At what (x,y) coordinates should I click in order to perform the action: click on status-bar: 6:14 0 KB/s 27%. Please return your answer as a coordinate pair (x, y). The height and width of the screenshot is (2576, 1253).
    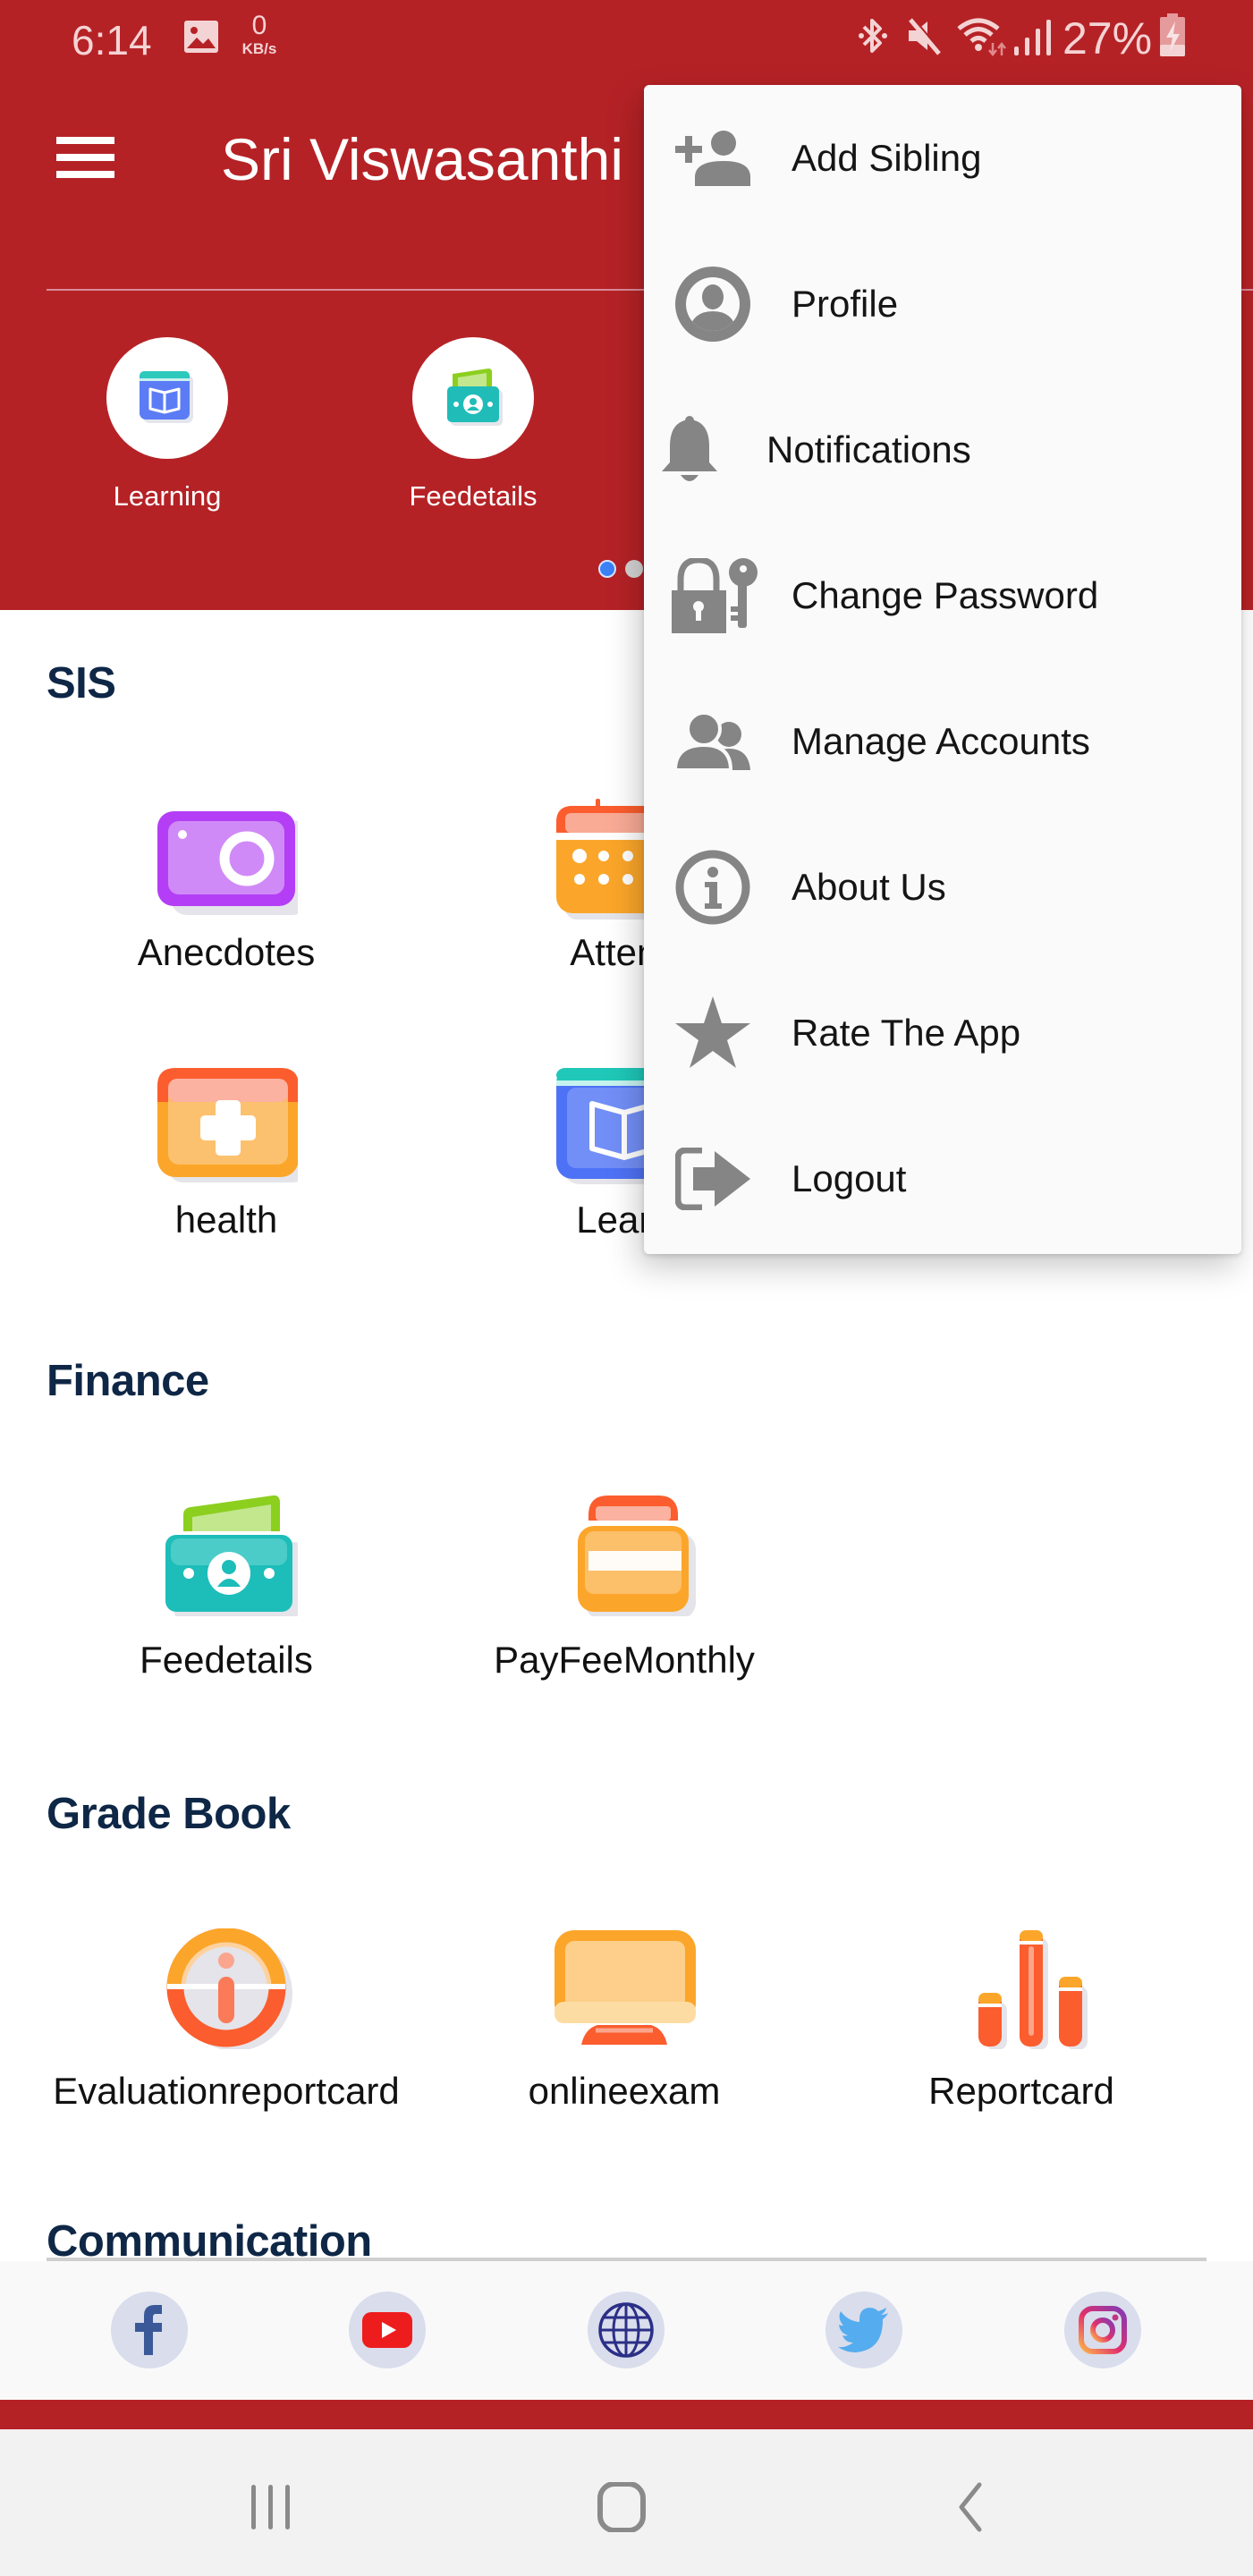
    Looking at the image, I should click on (626, 40).